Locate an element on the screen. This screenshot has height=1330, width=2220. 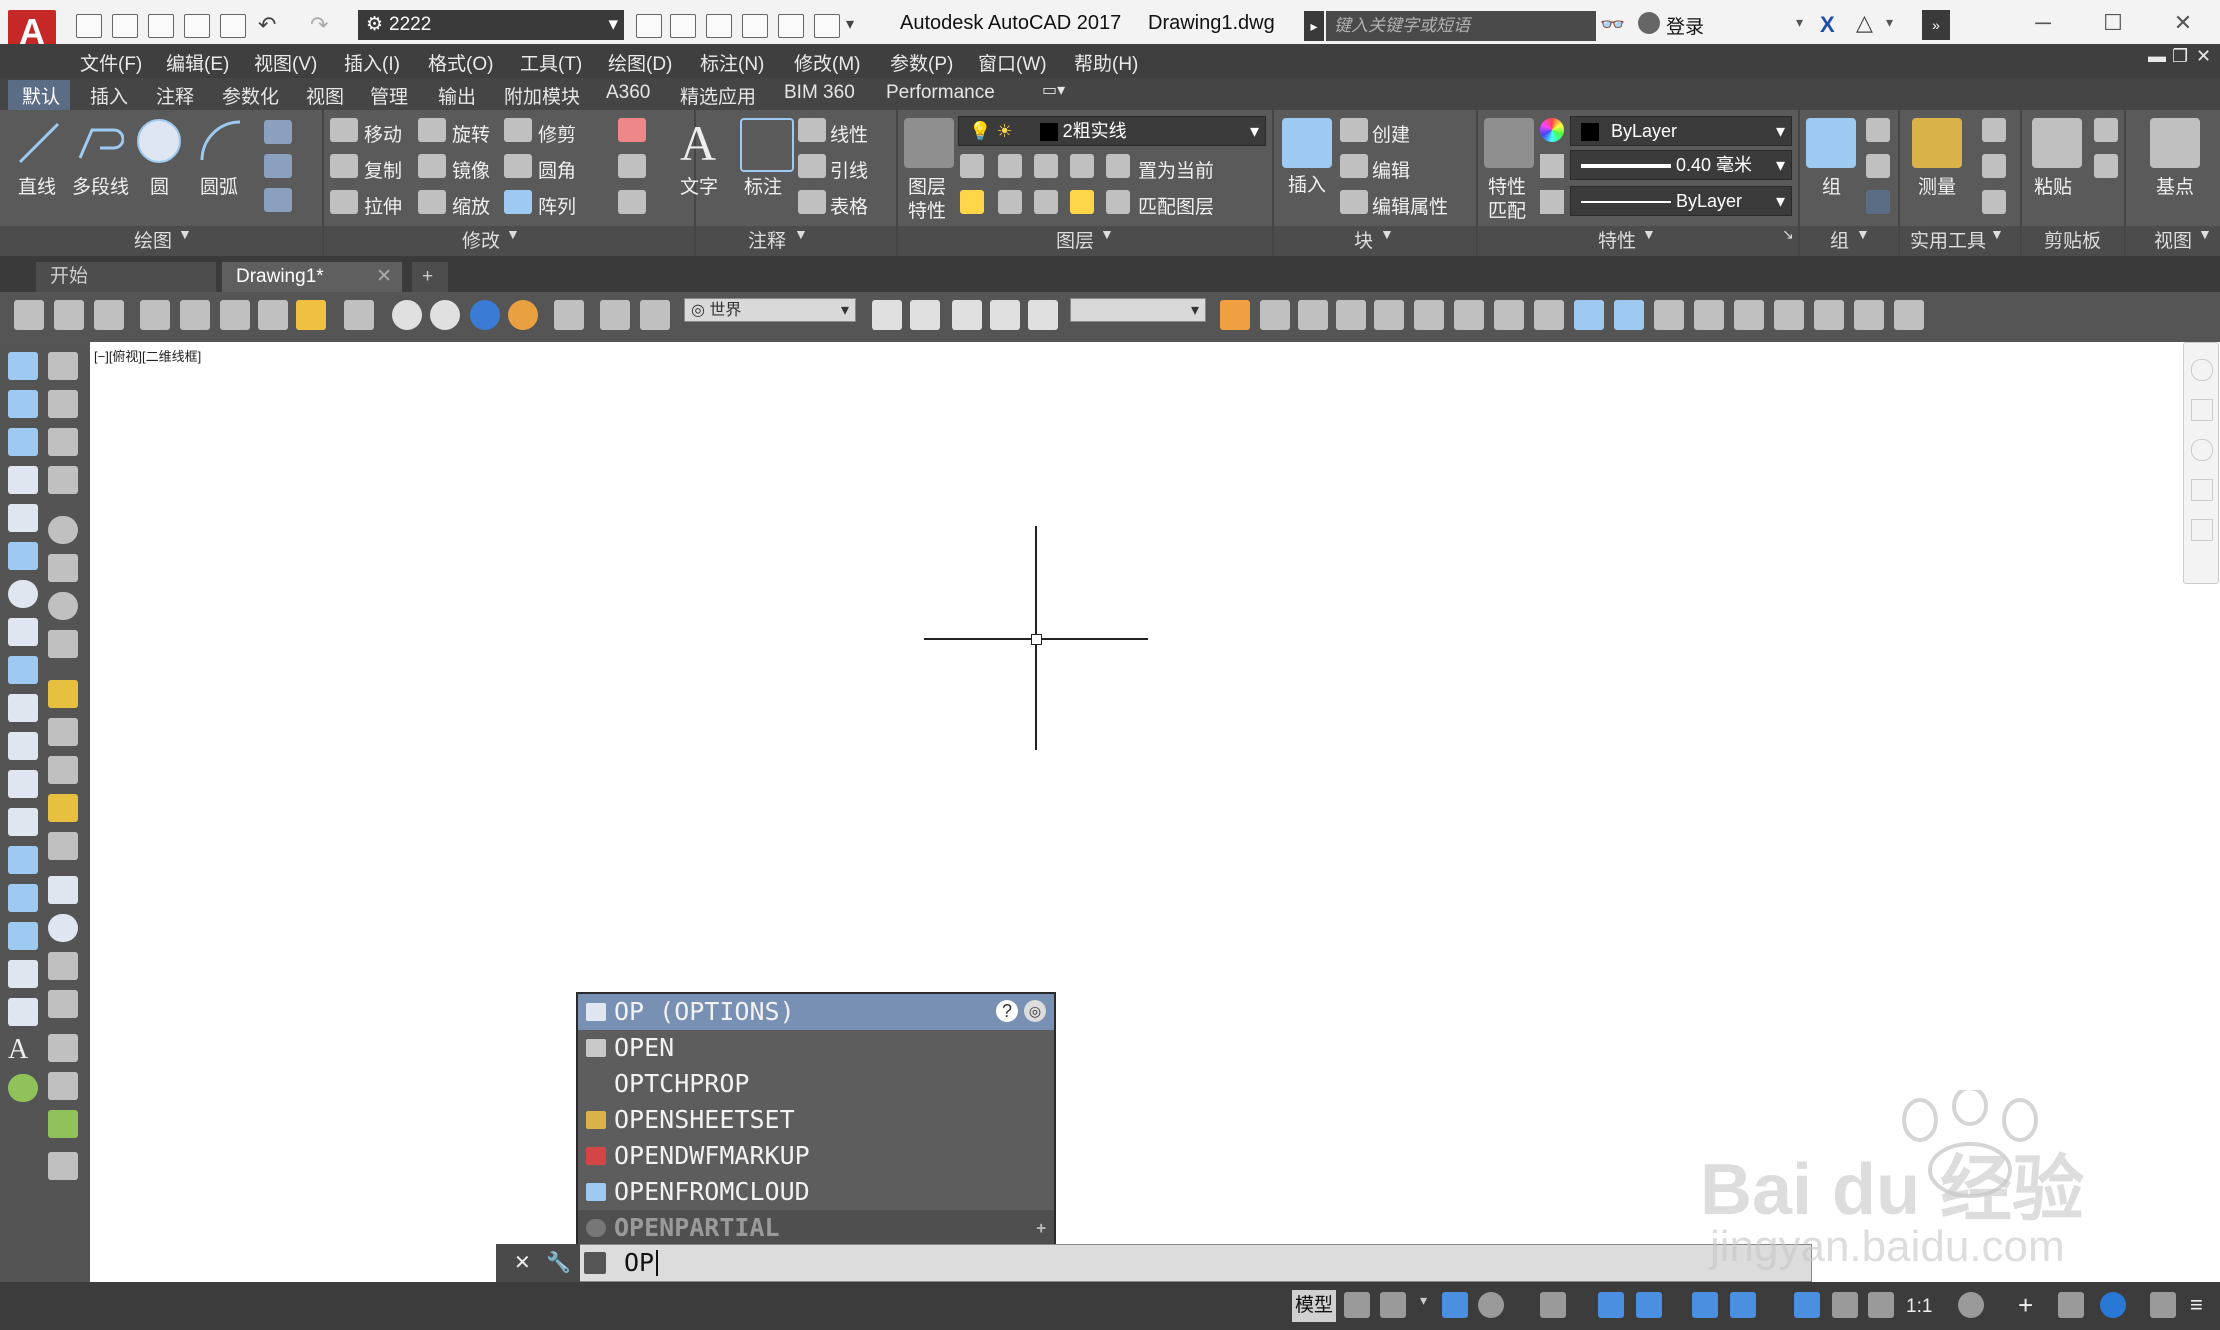
dim-linear-icon is located at coordinates (63, 366).